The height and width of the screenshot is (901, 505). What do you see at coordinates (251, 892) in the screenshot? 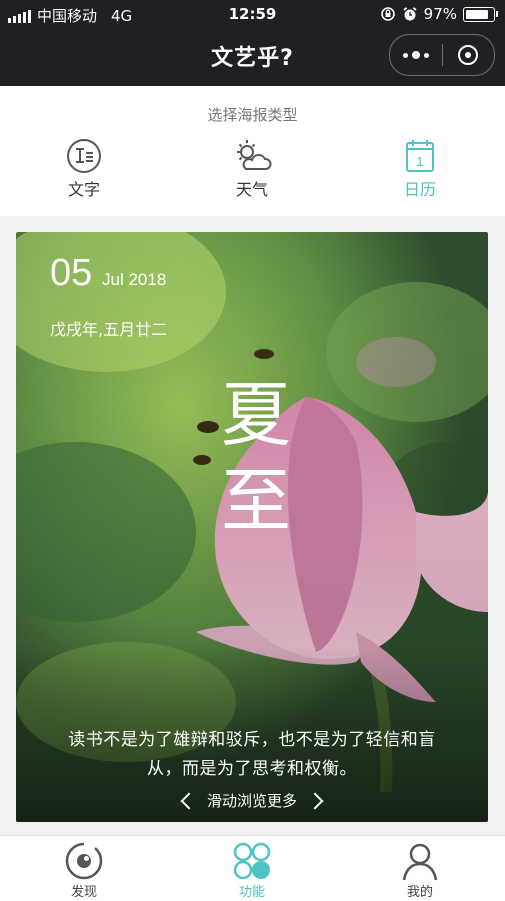
I see `tabbar-features-label: 功能` at bounding box center [251, 892].